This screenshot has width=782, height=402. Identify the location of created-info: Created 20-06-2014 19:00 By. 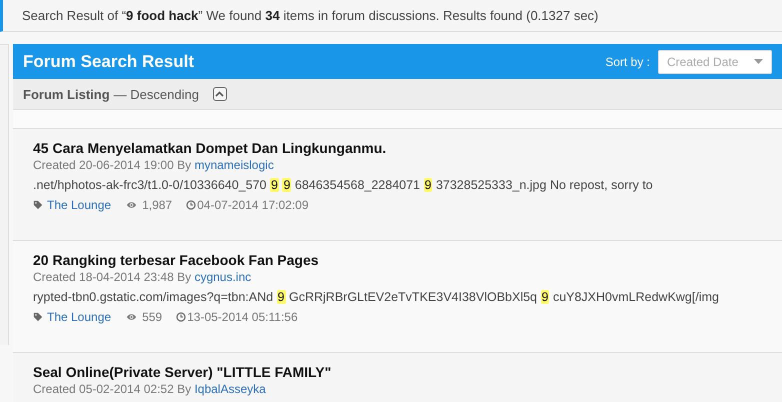
(112, 165).